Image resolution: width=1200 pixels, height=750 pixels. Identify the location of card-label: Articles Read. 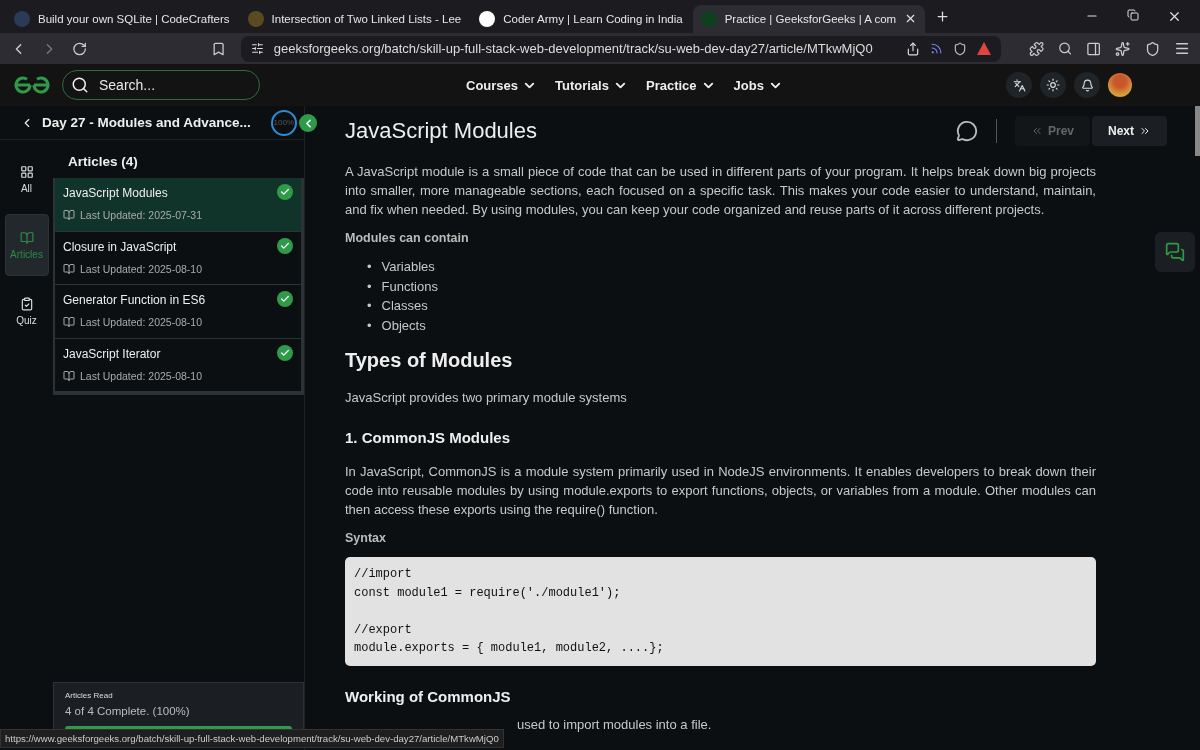
(89, 695).